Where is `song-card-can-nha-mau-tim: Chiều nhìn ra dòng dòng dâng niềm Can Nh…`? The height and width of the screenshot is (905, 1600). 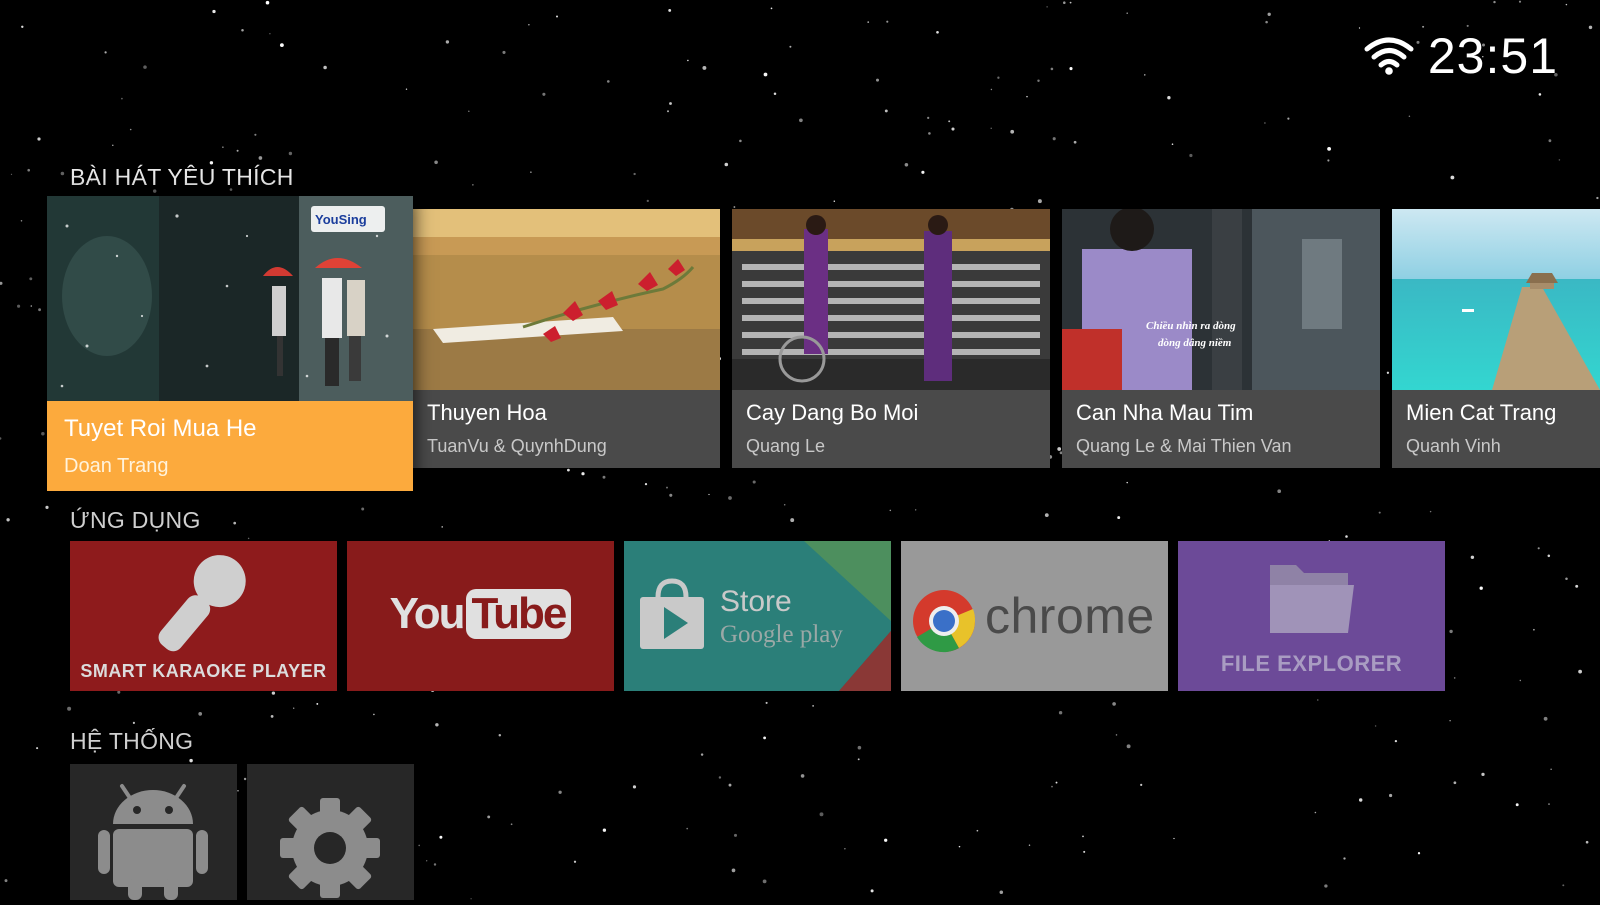 song-card-can-nha-mau-tim: Chiều nhìn ra dòng dòng dâng niềm Can Nh… is located at coordinates (1221, 338).